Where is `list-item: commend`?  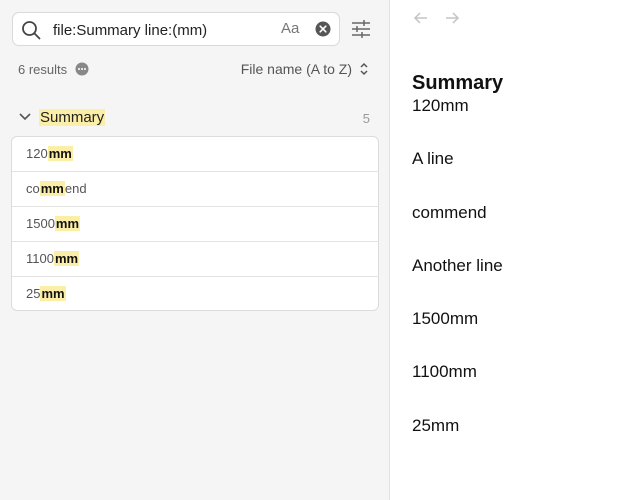
list-item: commend is located at coordinates (195, 189).